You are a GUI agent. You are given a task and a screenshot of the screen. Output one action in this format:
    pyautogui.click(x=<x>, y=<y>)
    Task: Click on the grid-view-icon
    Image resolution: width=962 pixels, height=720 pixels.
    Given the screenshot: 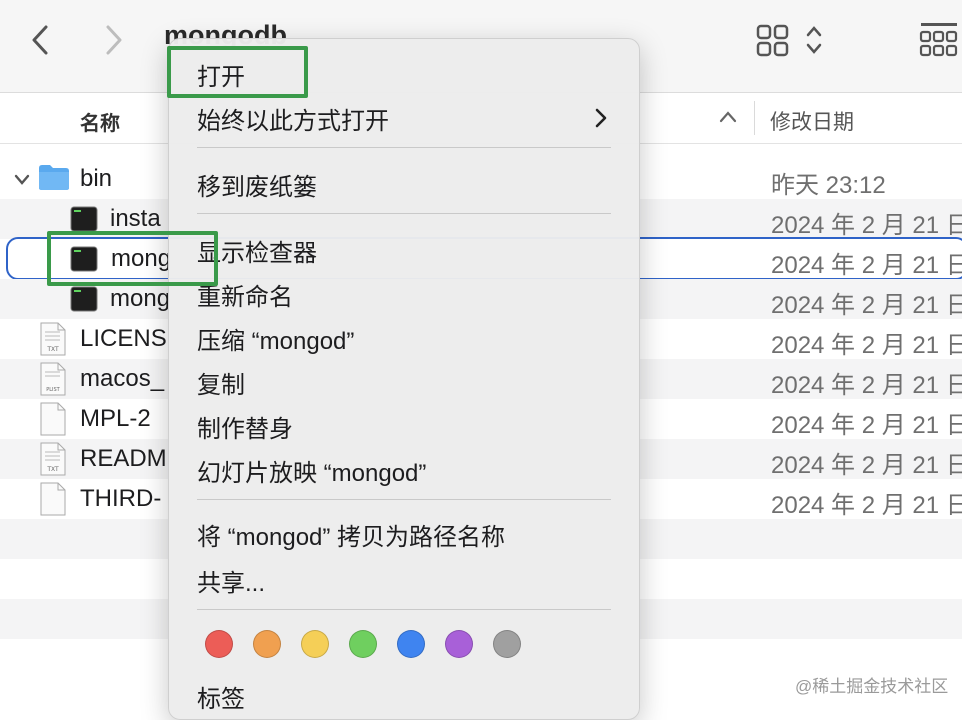 What is the action you would take?
    pyautogui.click(x=773, y=40)
    